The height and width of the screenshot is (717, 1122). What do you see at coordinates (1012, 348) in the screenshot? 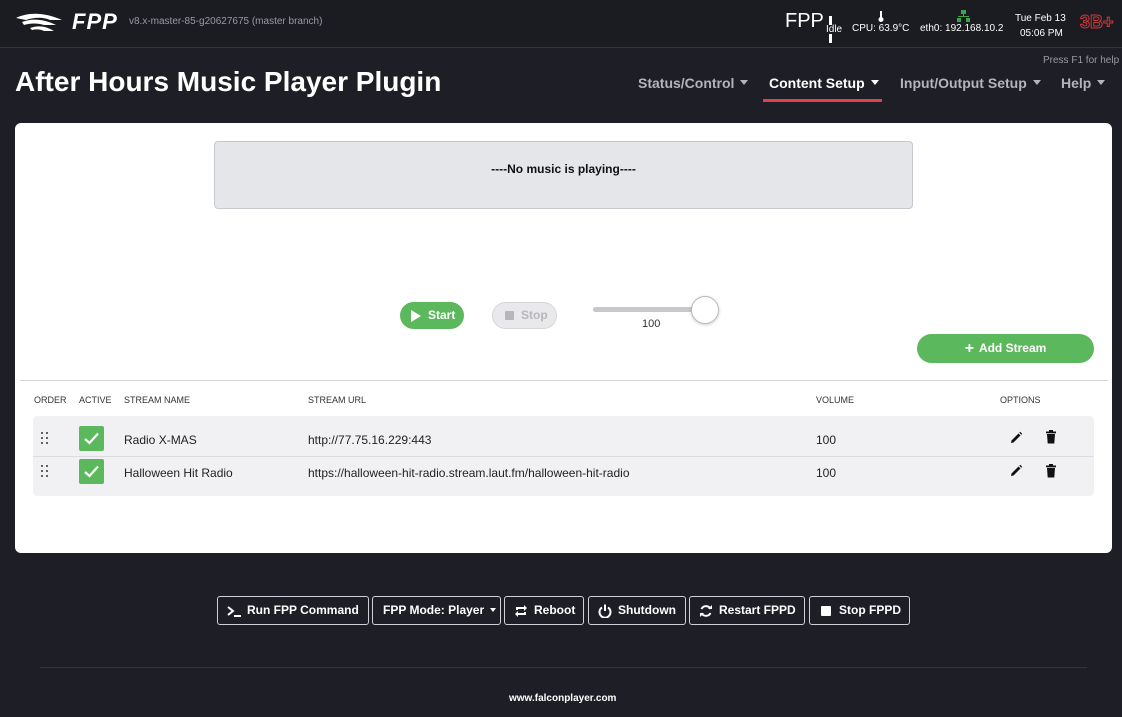
I see `add-stream-label: Add Stream` at bounding box center [1012, 348].